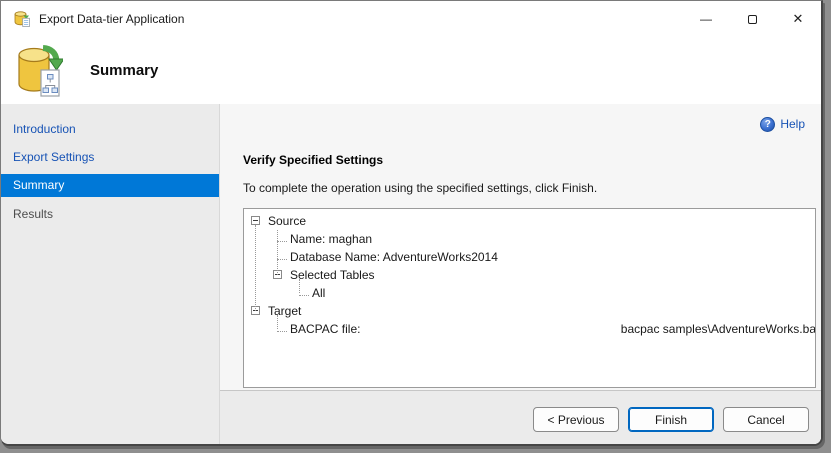 The height and width of the screenshot is (453, 831). I want to click on maximize-button, so click(752, 19).